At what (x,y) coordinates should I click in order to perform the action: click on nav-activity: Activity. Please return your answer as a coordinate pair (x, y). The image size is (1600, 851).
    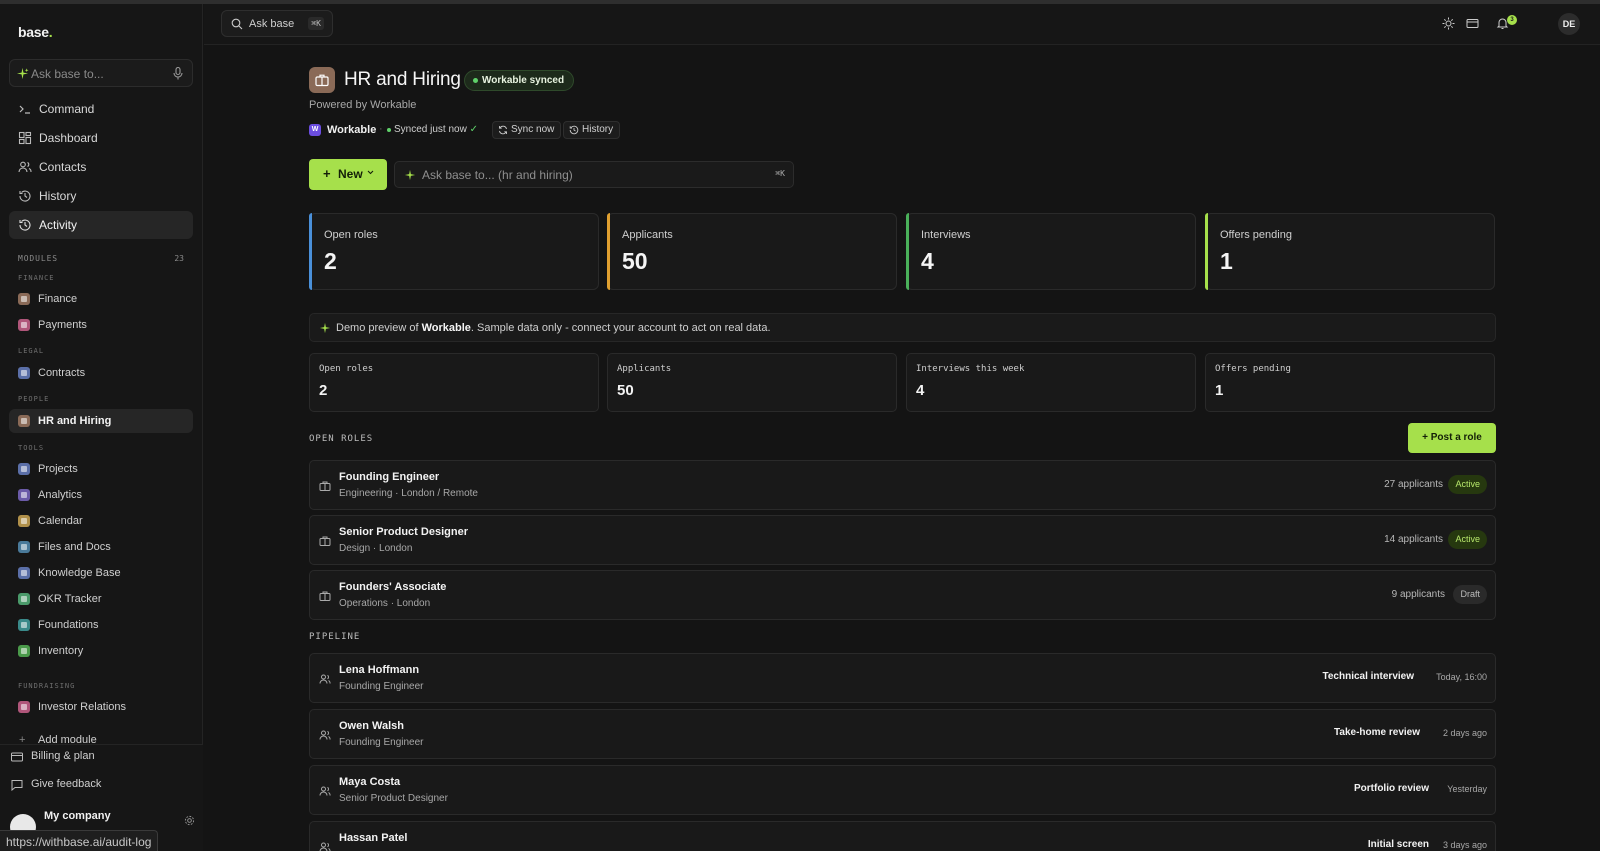
    Looking at the image, I should click on (101, 225).